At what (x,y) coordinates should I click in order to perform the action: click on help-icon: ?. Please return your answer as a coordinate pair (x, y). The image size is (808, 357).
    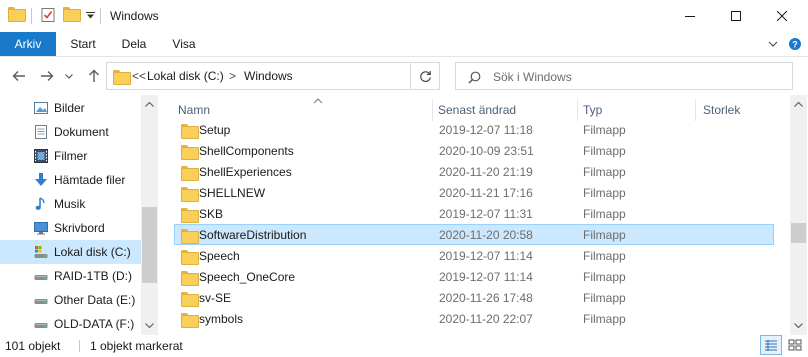
    Looking at the image, I should click on (795, 44).